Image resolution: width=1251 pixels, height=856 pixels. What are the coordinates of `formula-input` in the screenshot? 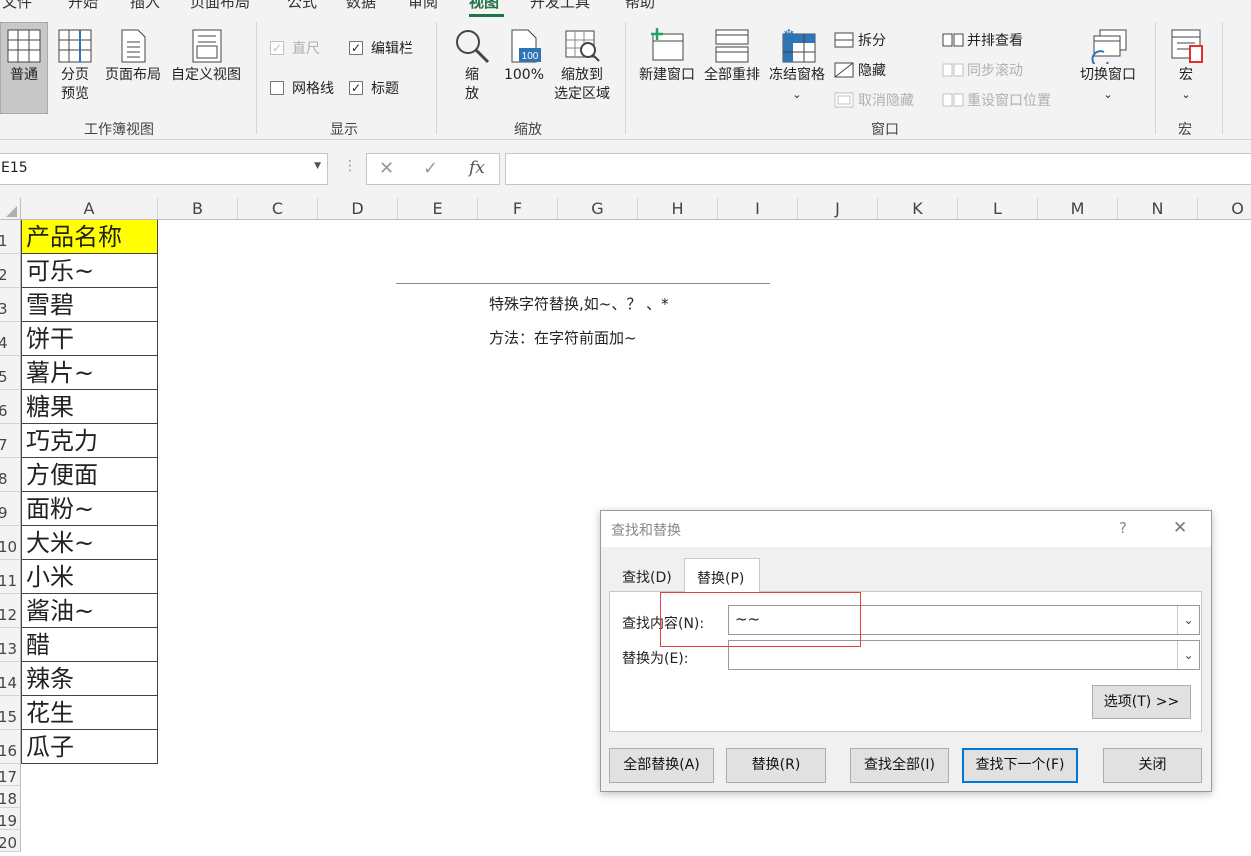 It's located at (878, 169).